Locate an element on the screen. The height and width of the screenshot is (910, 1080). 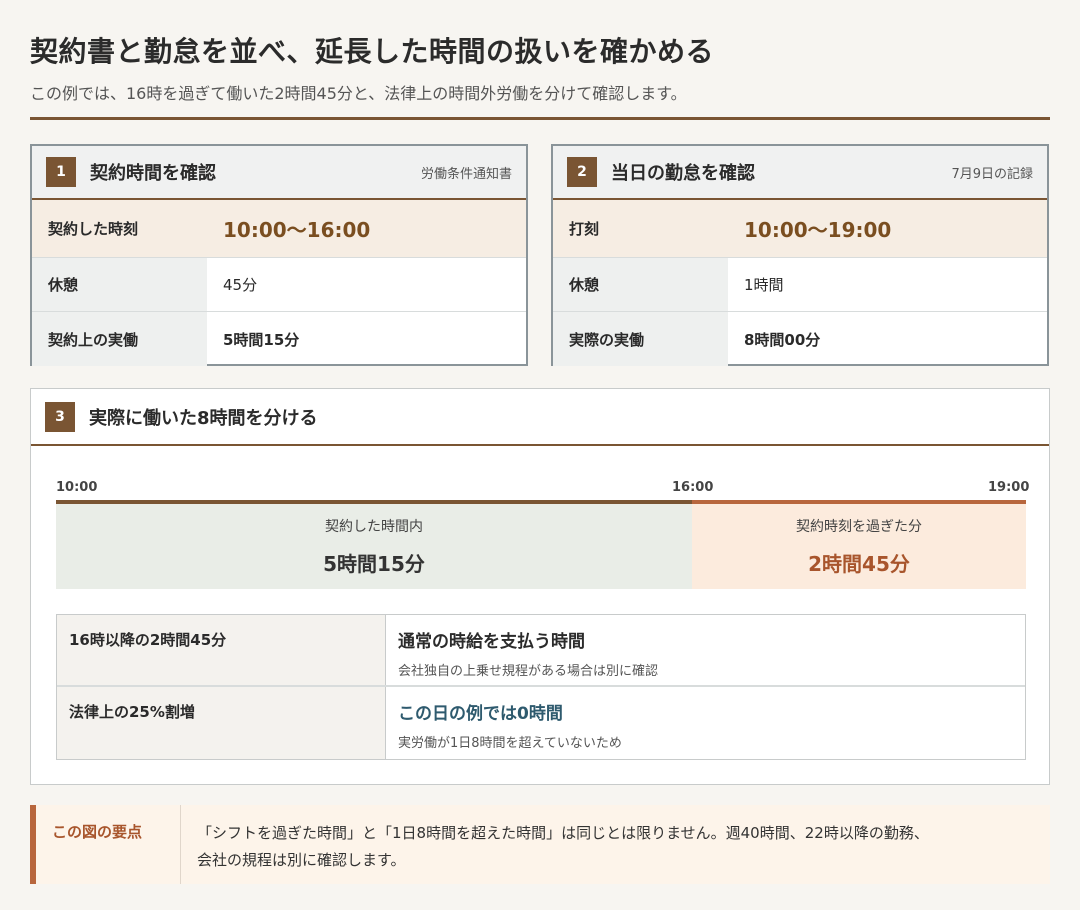
step1-title: 契約時間を確認 is located at coordinates (153, 173).